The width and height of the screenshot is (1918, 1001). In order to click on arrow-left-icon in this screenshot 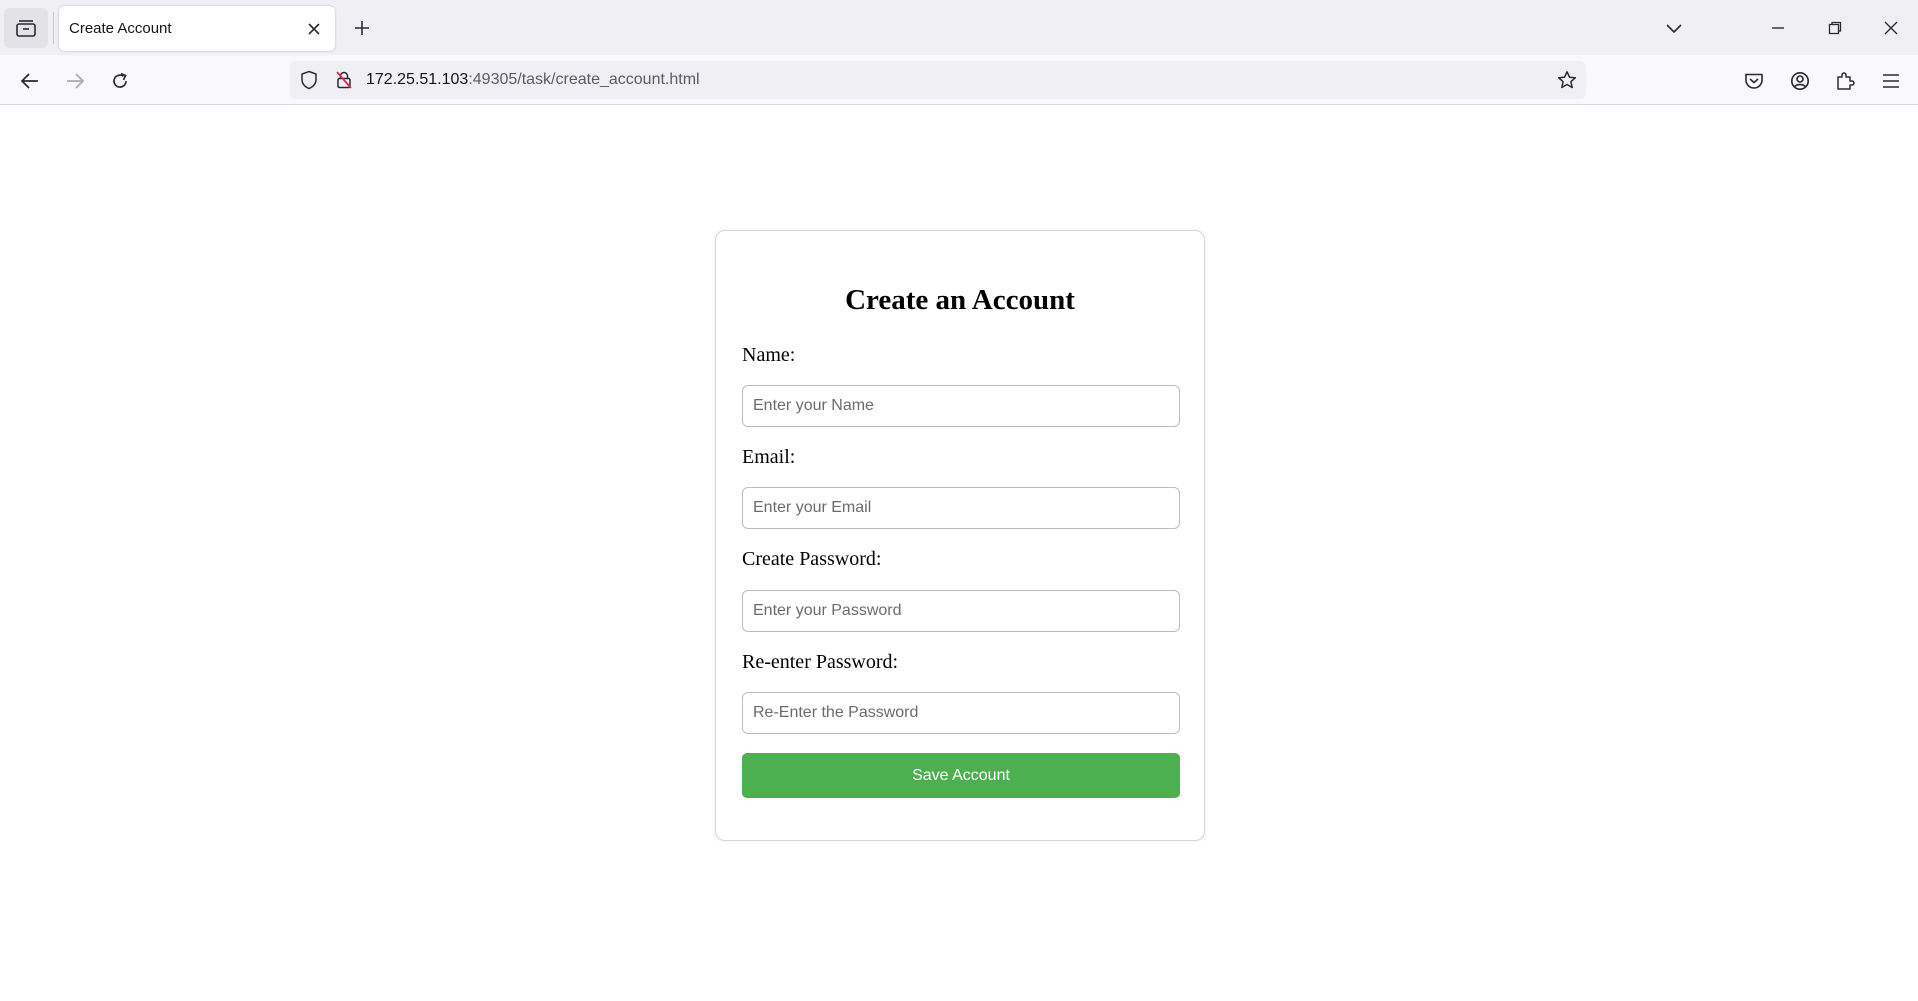, I will do `click(29, 81)`.